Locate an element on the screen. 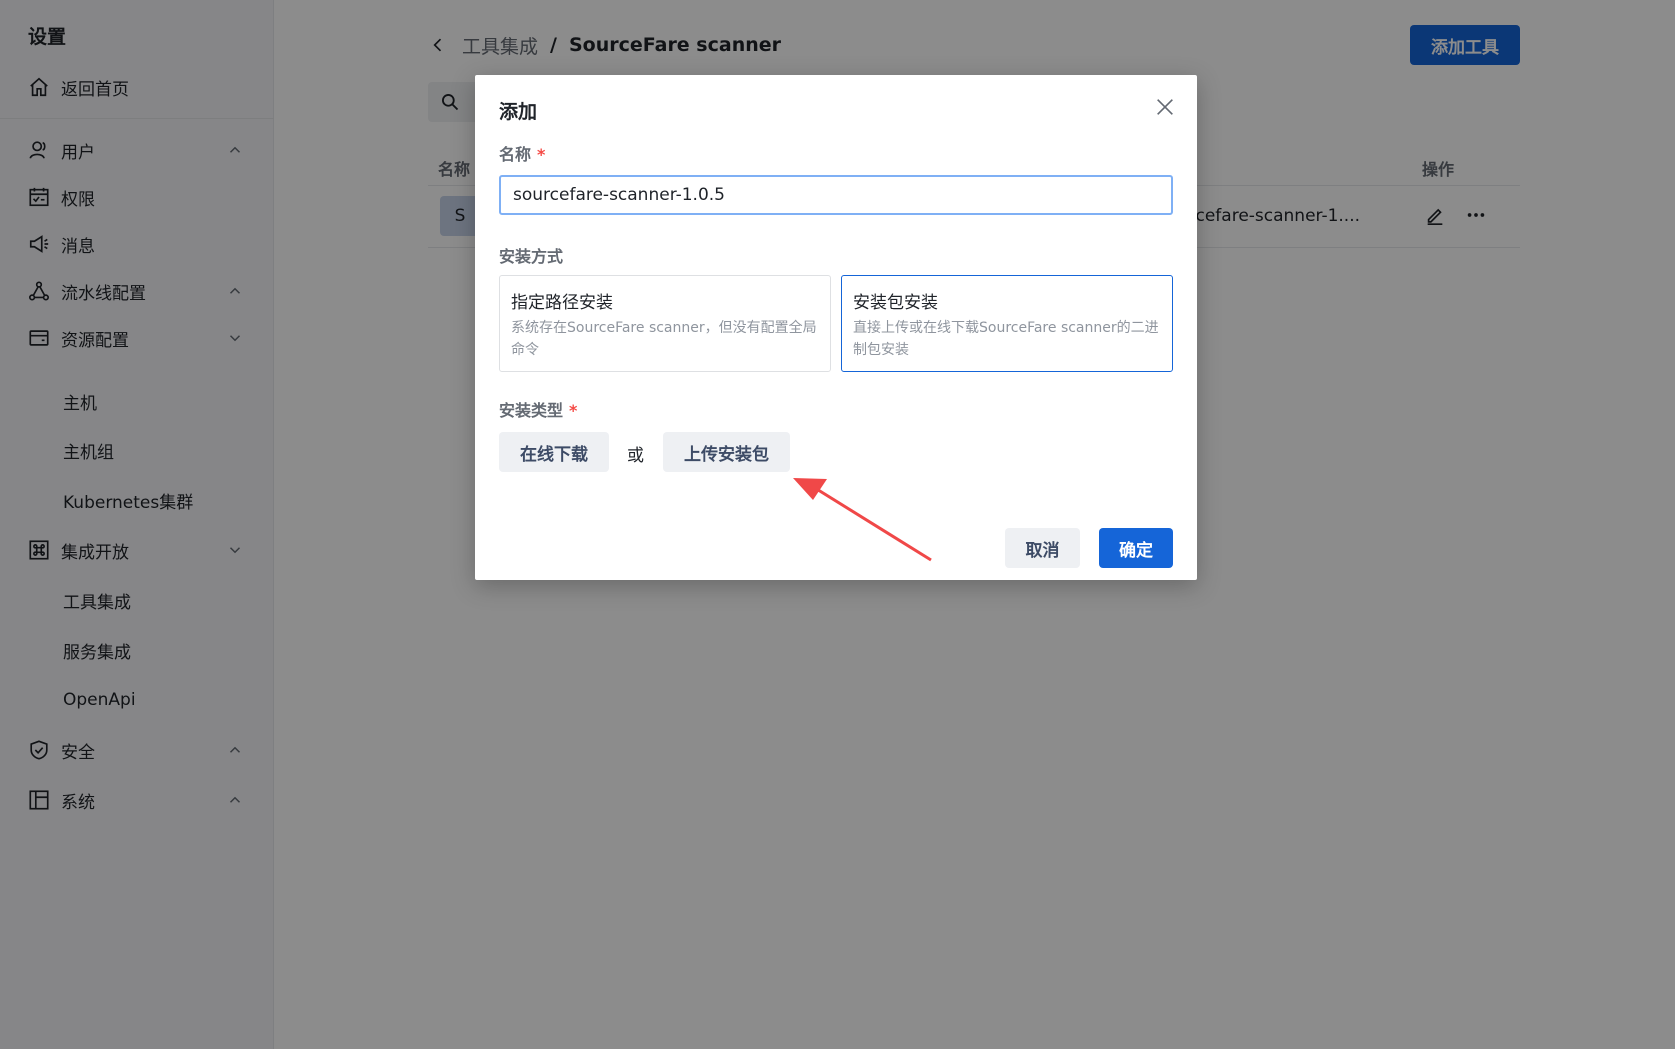 This screenshot has height=1049, width=1675. method-card-package: 安装包安装 直接上传或在线下载SourceFare scanner的二进制包安装 is located at coordinates (1007, 323).